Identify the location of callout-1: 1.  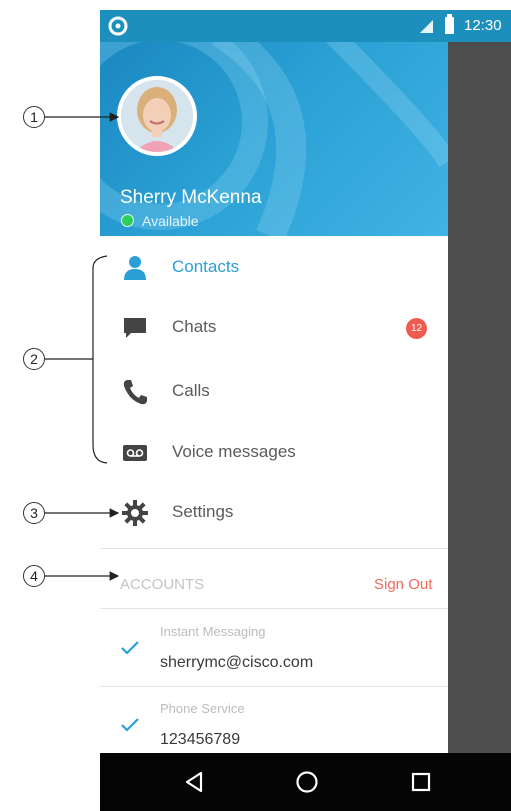
(34, 117).